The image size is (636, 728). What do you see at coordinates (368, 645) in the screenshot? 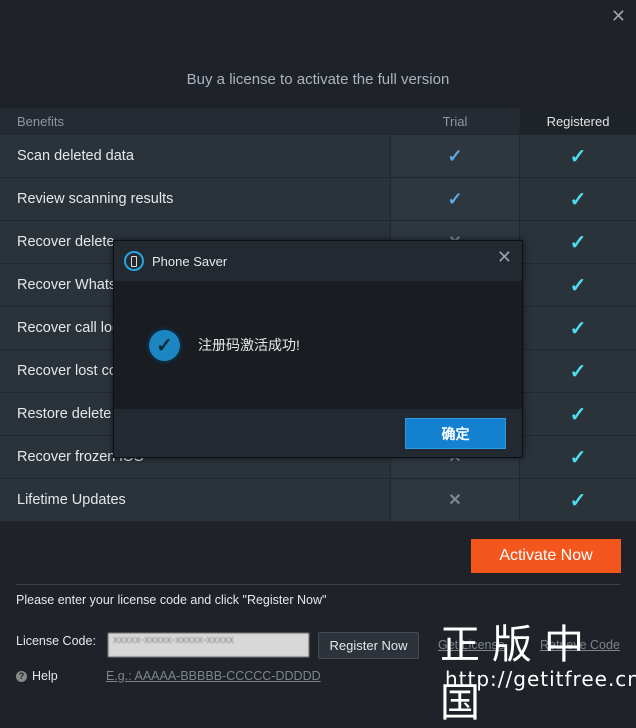
I see `register-now-button: Register Now` at bounding box center [368, 645].